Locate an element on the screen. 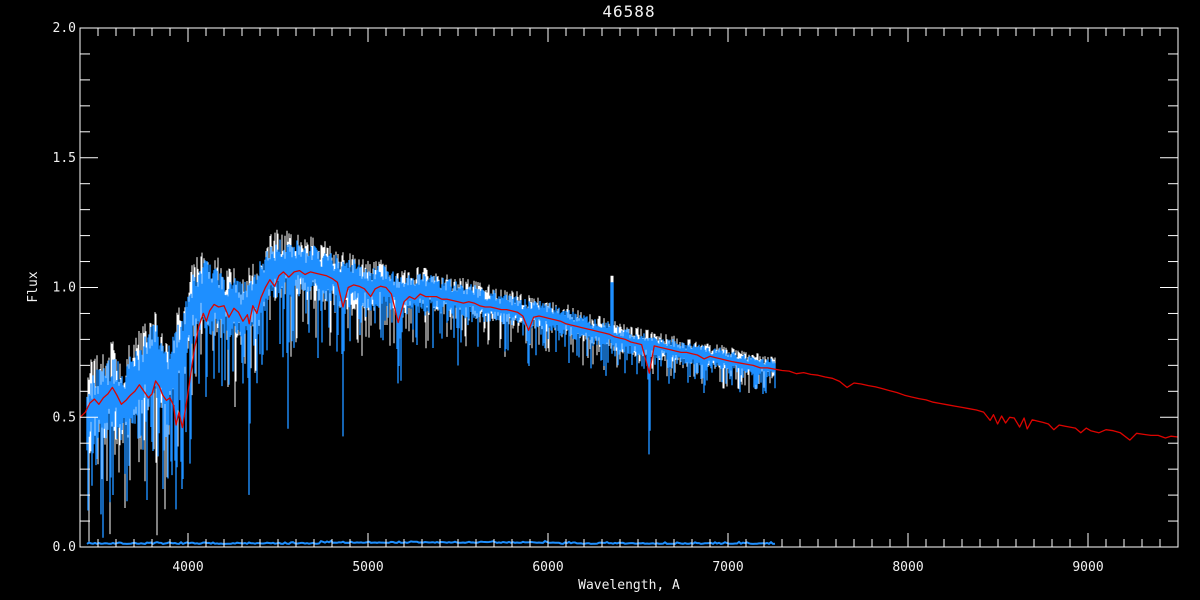  x-tick-label: 8000 is located at coordinates (907, 567).